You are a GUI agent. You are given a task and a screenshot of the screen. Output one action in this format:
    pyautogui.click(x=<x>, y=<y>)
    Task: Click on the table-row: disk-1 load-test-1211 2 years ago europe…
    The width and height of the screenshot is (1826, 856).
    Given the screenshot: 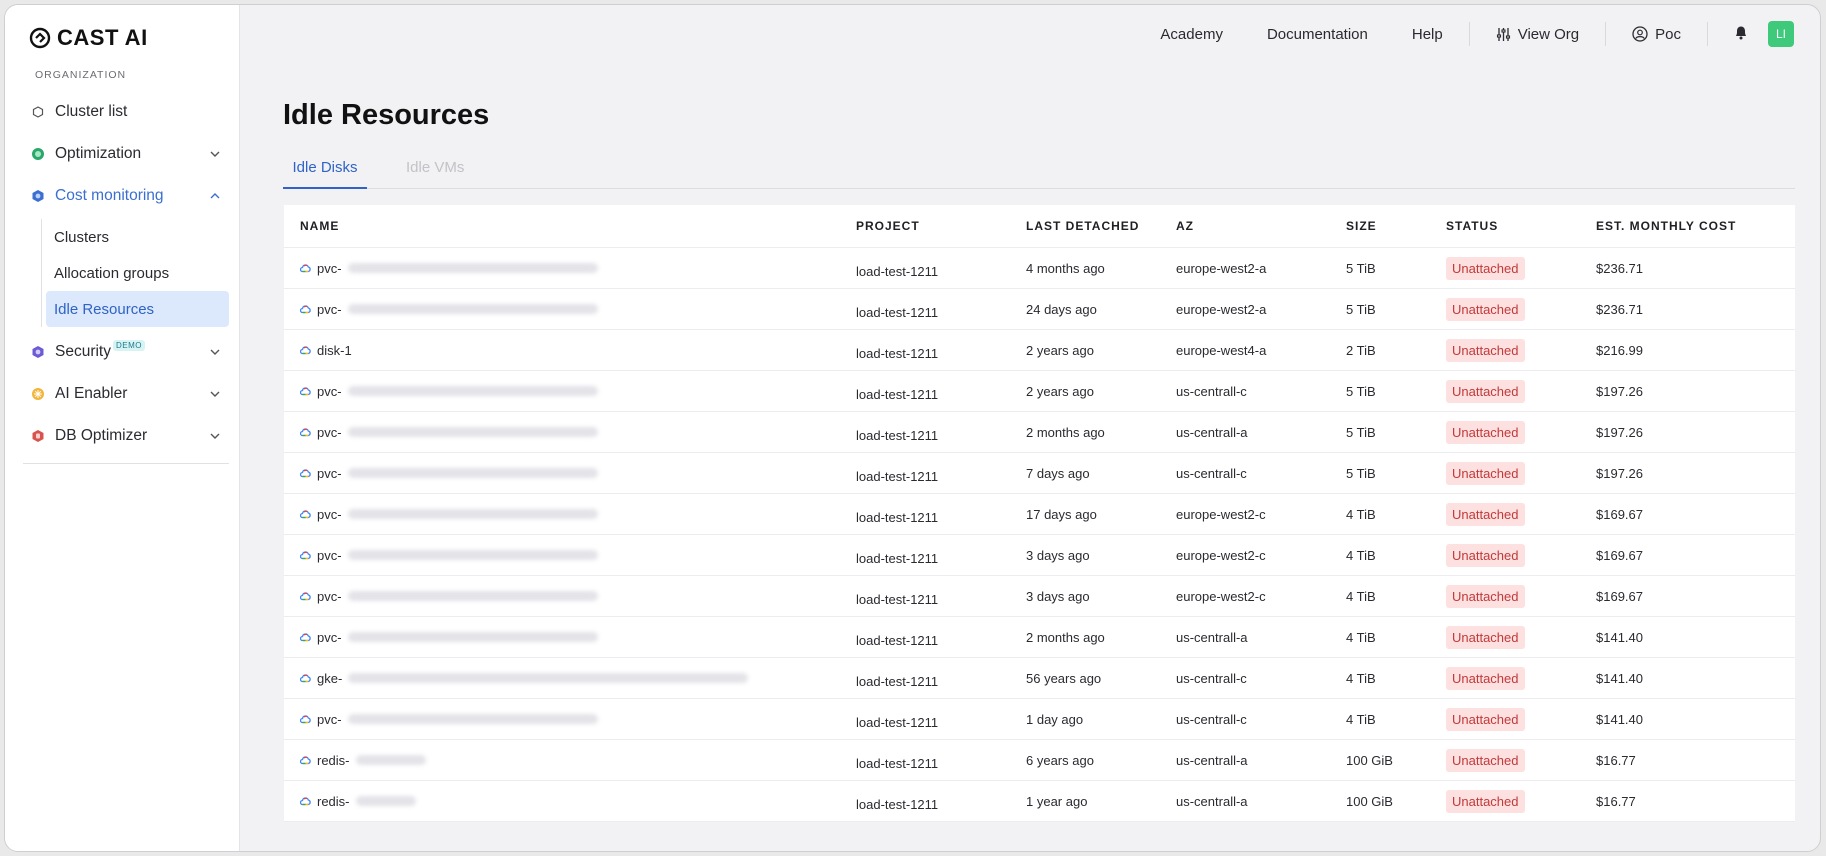 What is the action you would take?
    pyautogui.click(x=1039, y=350)
    